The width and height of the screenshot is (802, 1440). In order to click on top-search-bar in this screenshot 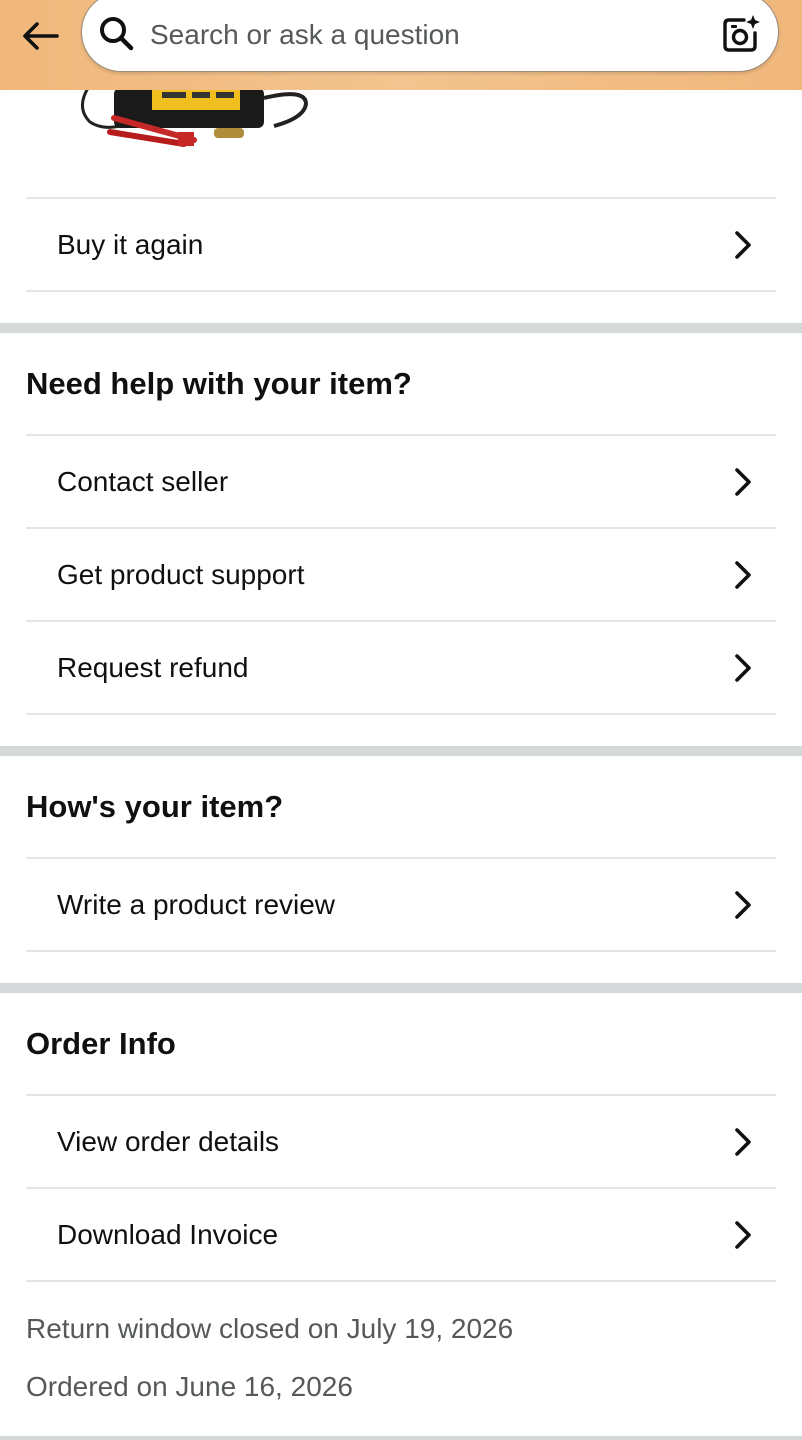, I will do `click(401, 45)`.